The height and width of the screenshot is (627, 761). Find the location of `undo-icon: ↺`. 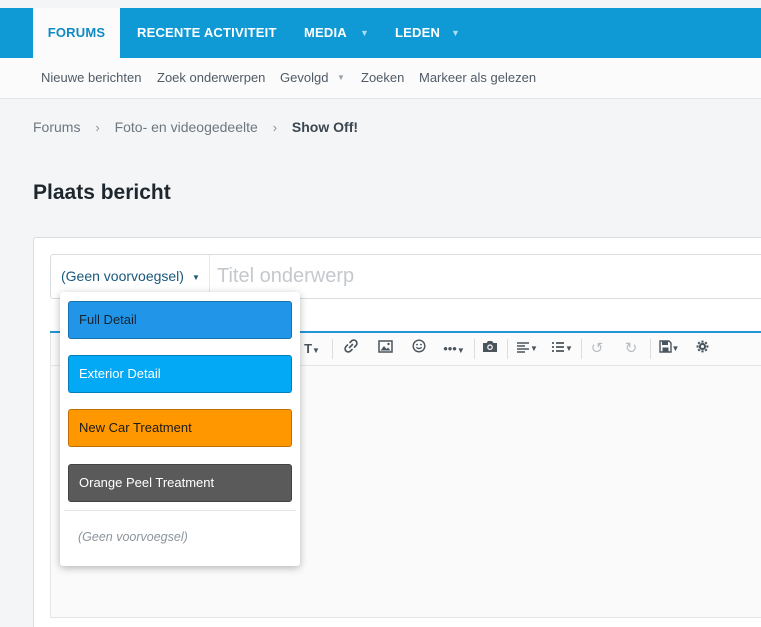

undo-icon: ↺ is located at coordinates (597, 349).